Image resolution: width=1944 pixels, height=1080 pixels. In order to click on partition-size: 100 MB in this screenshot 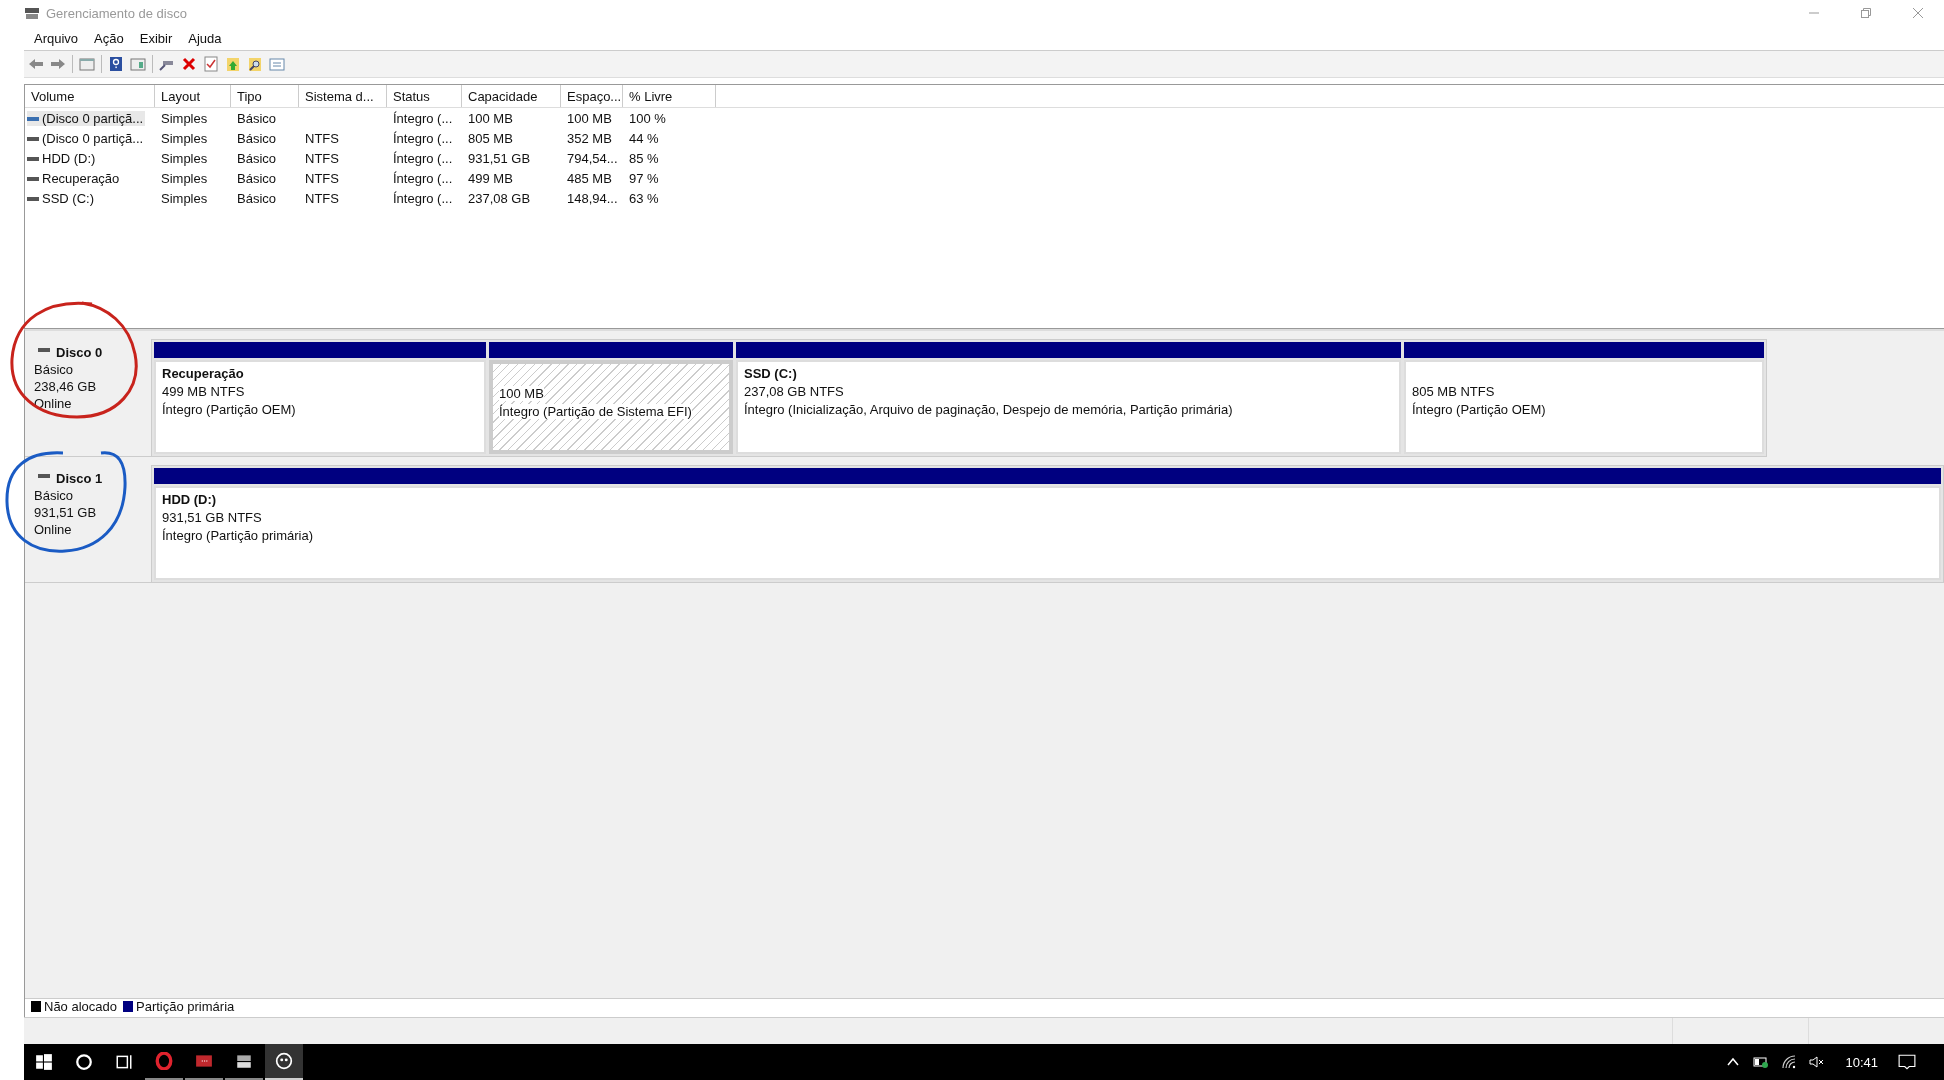, I will do `click(521, 393)`.